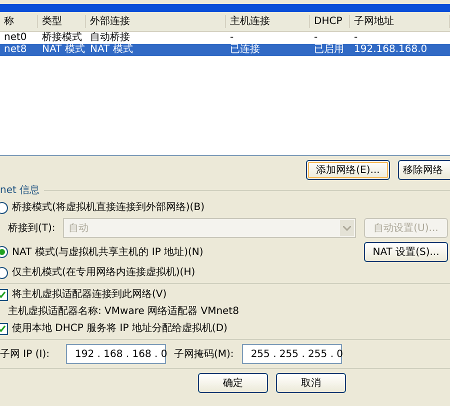  Describe the element at coordinates (268, 21) in the screenshot. I see `column-header: 主机连接` at that location.